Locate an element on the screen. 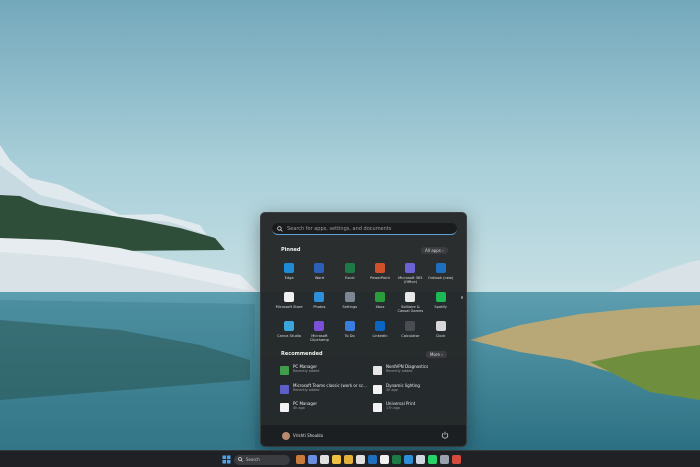 The height and width of the screenshot is (467, 700). pinned-app-label: PowerPoint is located at coordinates (380, 278).